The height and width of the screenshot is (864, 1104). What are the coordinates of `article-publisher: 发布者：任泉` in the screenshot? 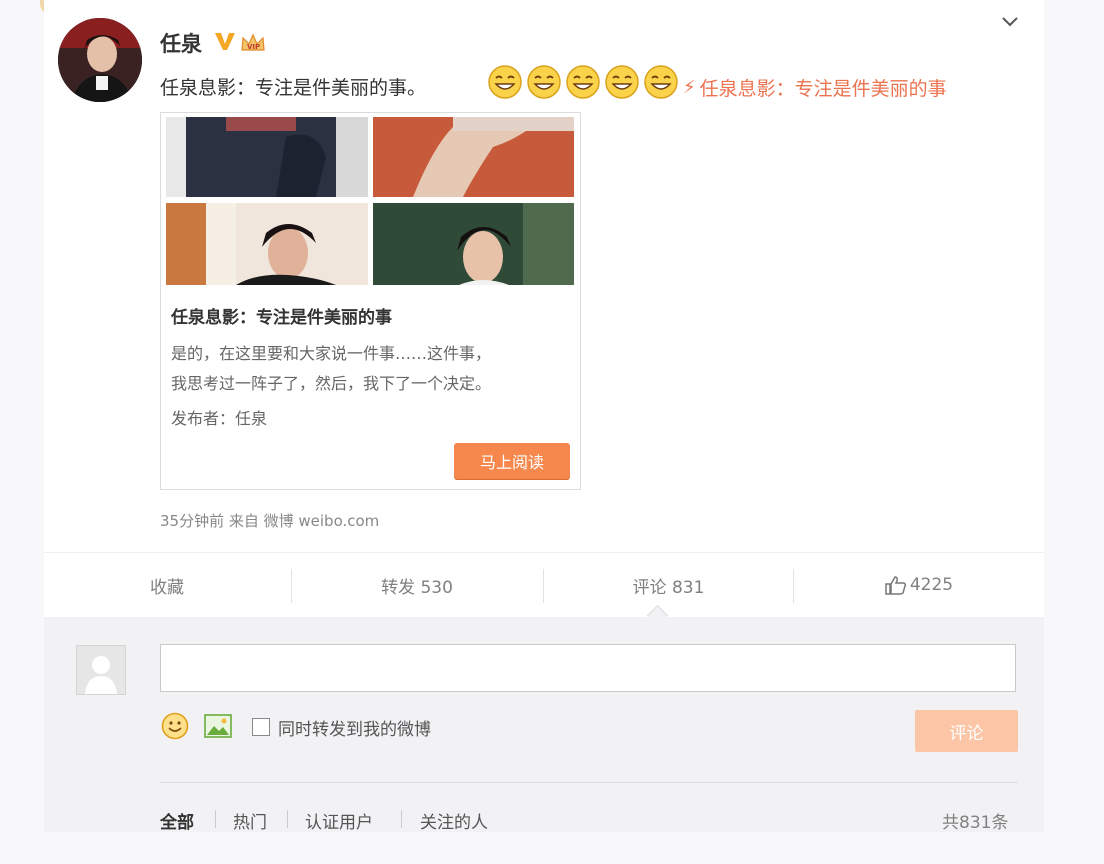 It's located at (219, 418).